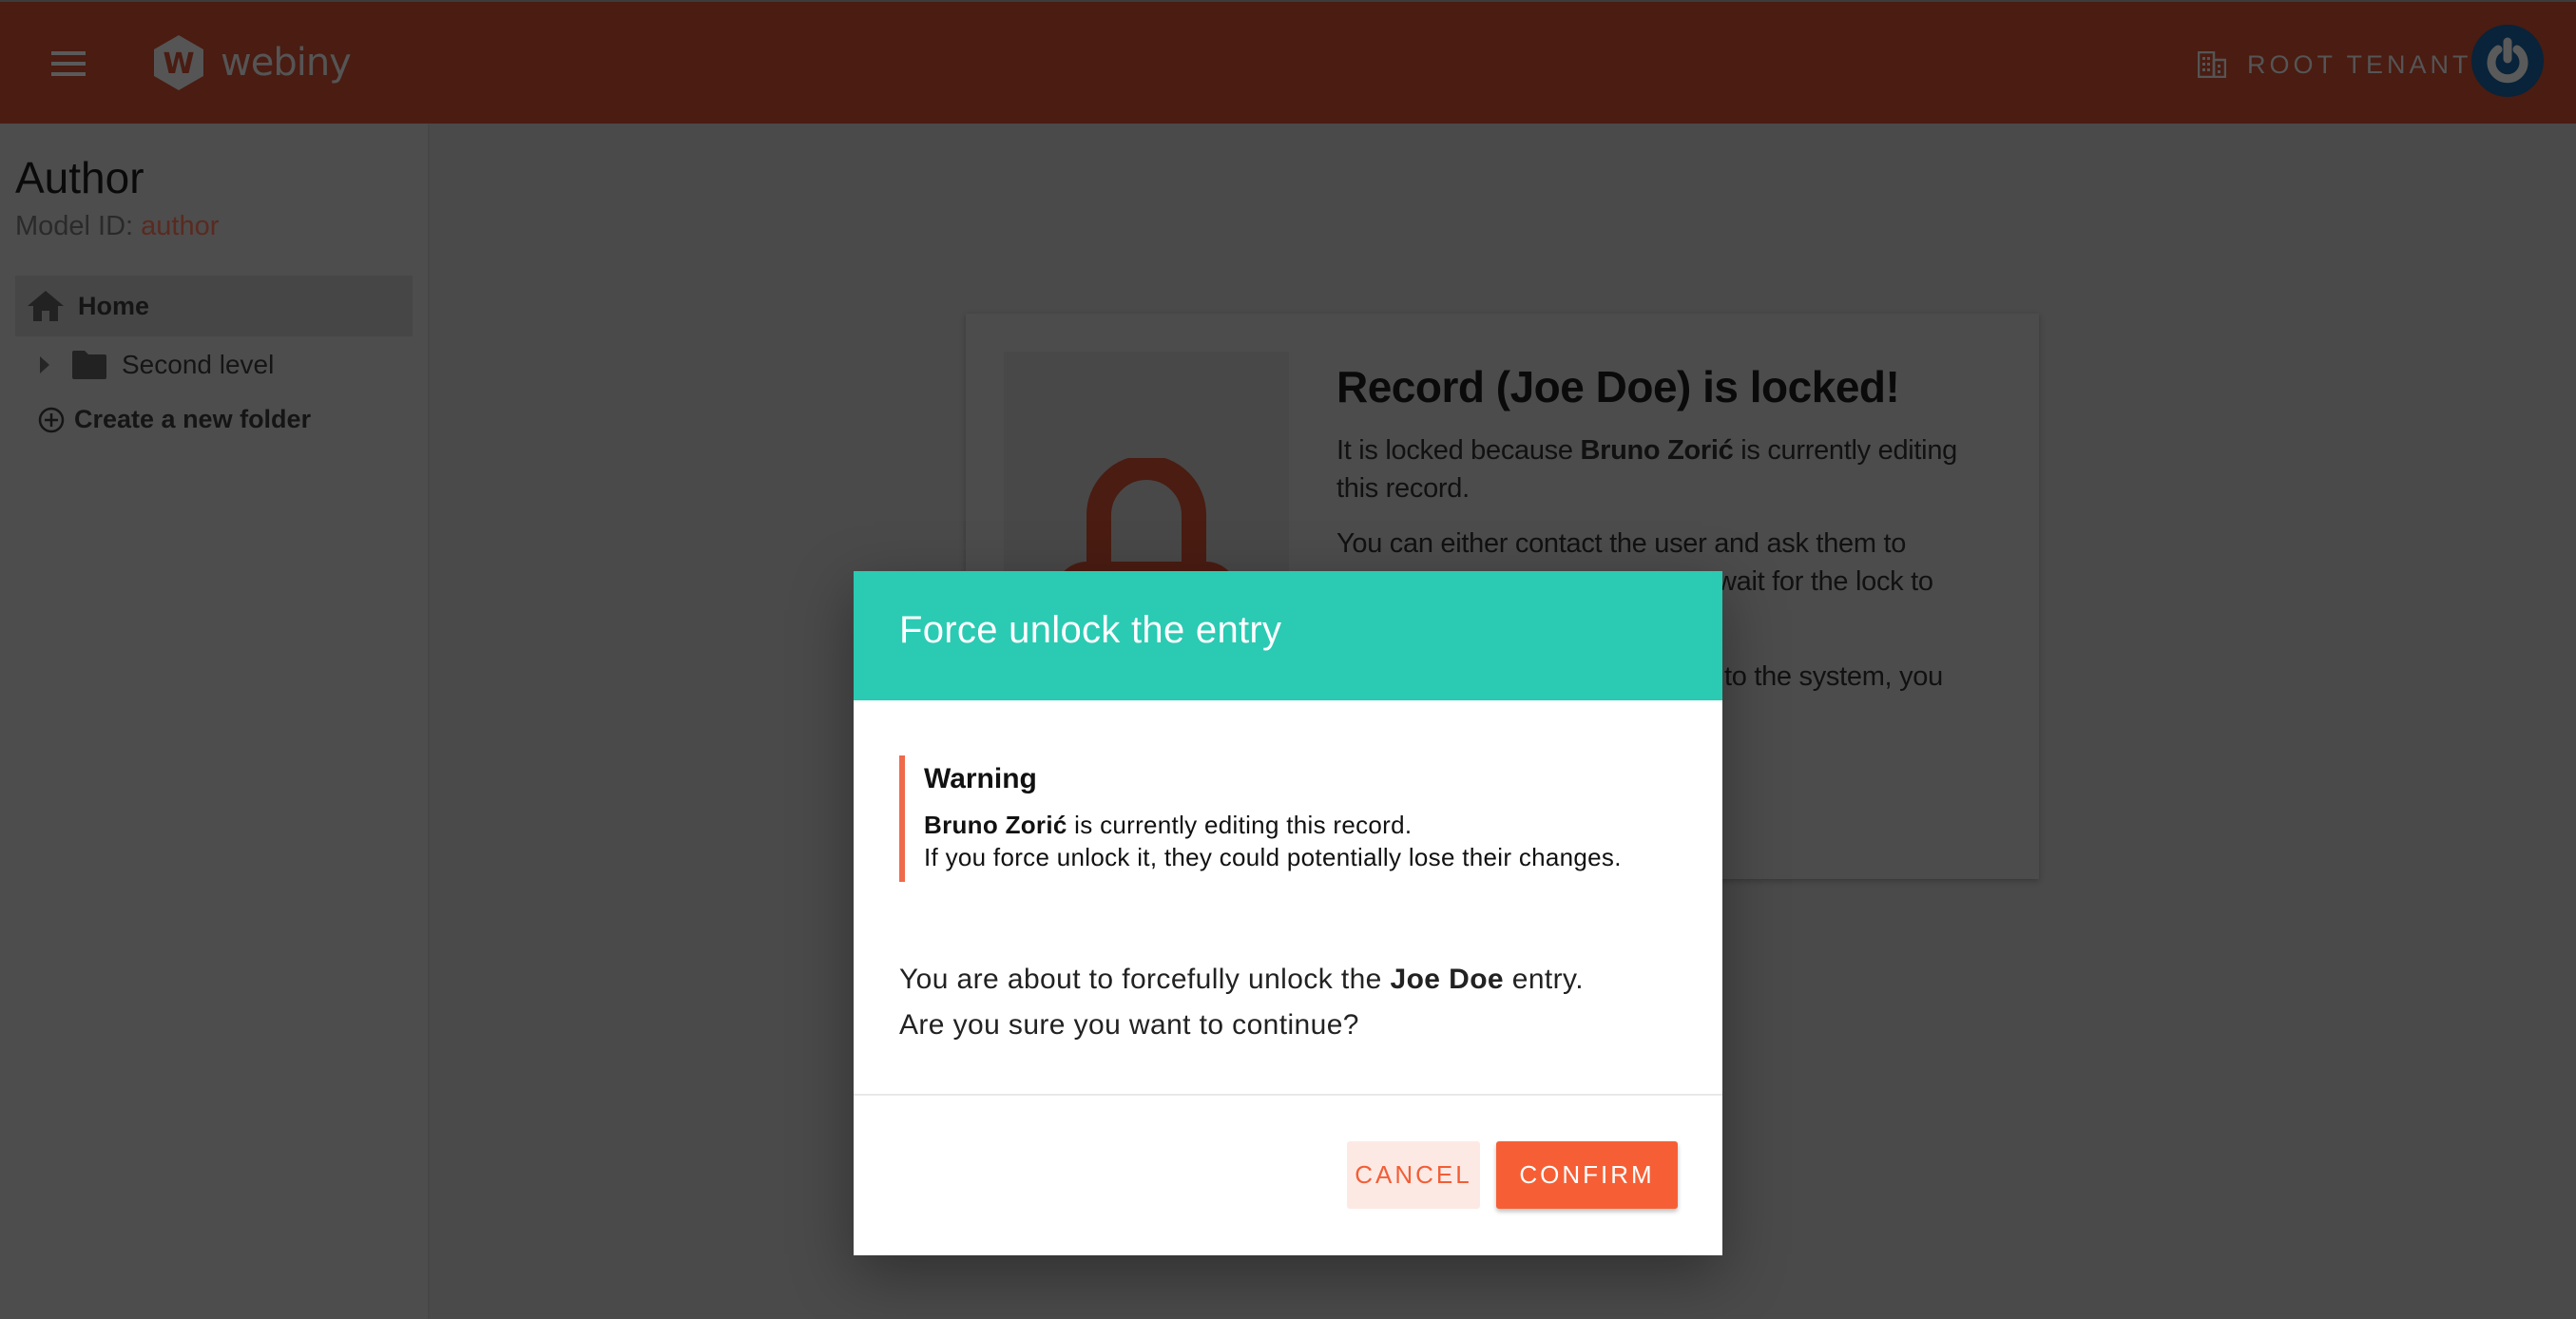 The height and width of the screenshot is (1319, 2576). I want to click on model-id-value: author, so click(180, 226).